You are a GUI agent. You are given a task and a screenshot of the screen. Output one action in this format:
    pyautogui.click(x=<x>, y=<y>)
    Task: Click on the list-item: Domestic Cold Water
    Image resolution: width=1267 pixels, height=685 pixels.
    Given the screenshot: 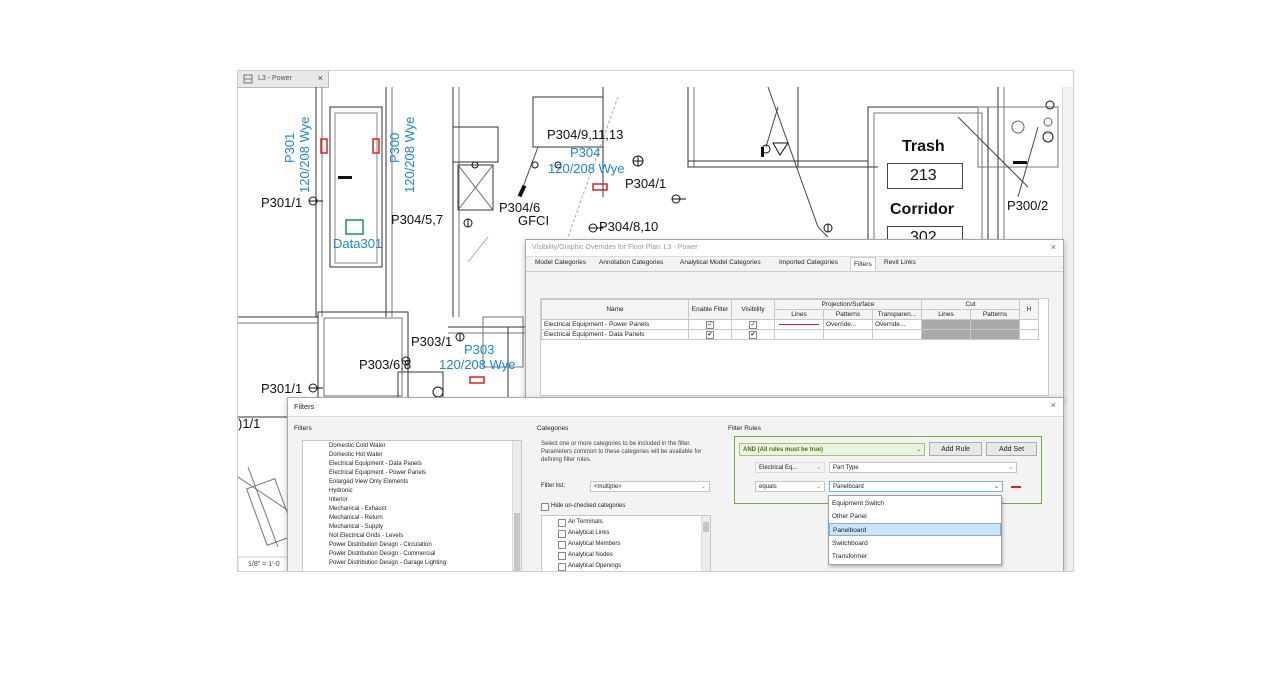 What is the action you would take?
    pyautogui.click(x=357, y=446)
    